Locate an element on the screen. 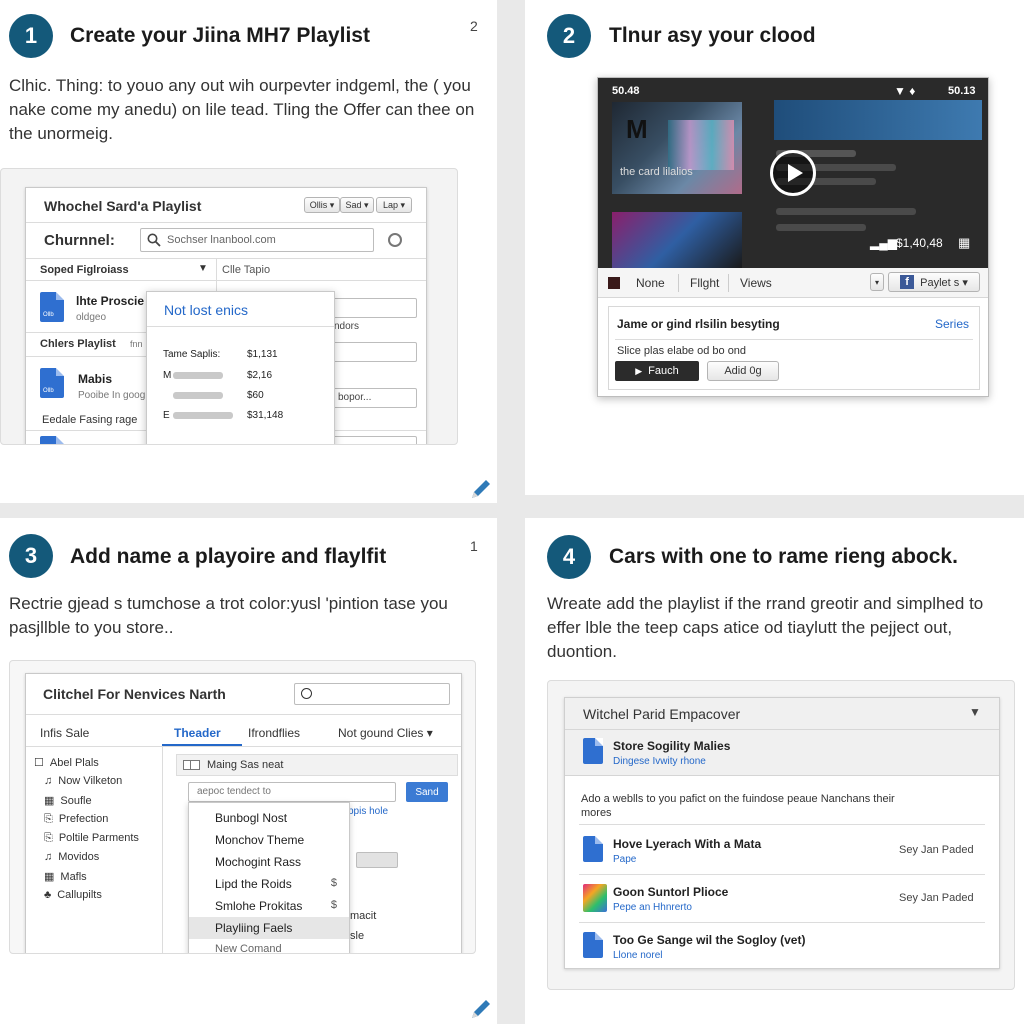  menu-item: Smlohe Prokitas $ is located at coordinates (269, 906).